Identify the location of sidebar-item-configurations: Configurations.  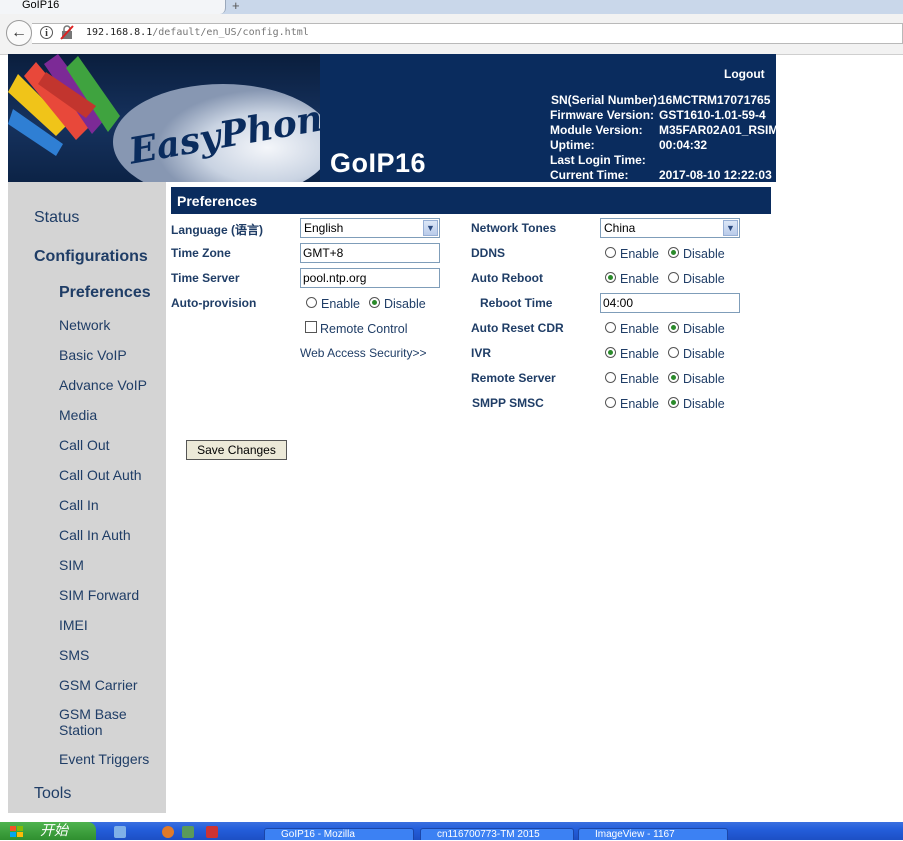
(91, 257).